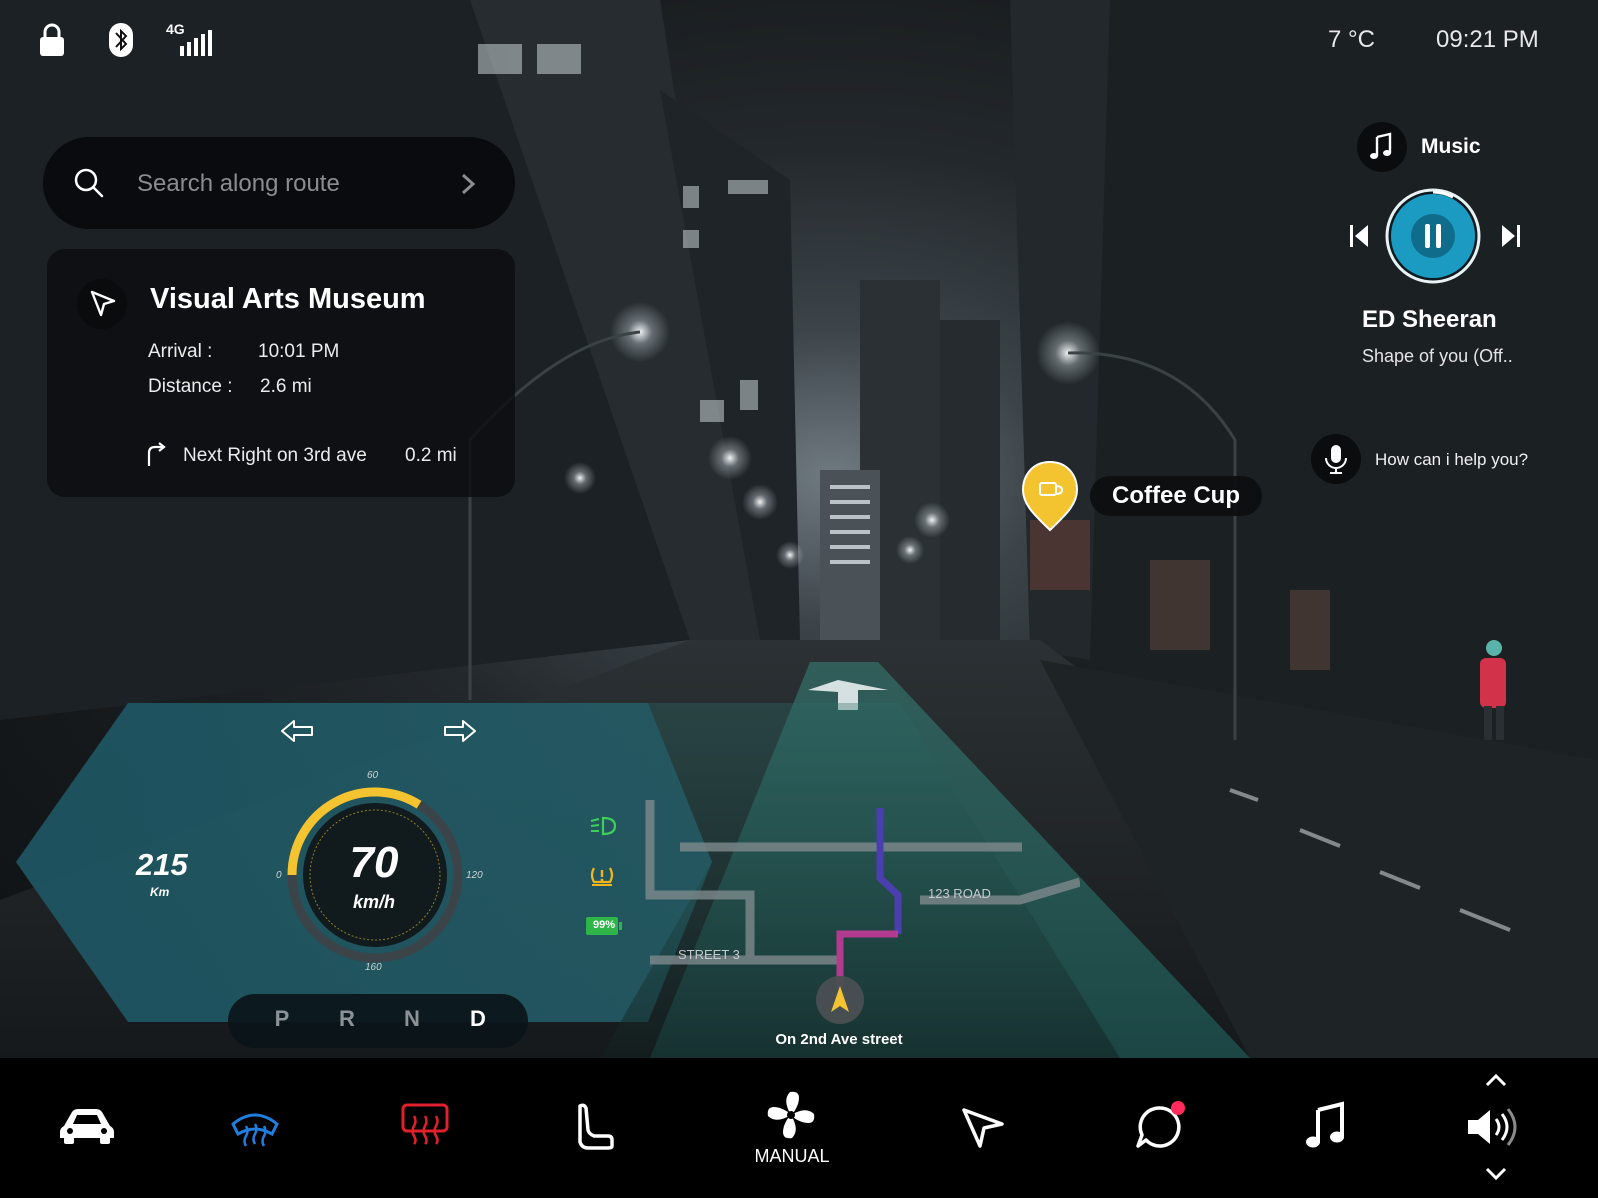 The image size is (1598, 1198). Describe the element at coordinates (52, 39) in the screenshot. I see `lock-icon` at that location.